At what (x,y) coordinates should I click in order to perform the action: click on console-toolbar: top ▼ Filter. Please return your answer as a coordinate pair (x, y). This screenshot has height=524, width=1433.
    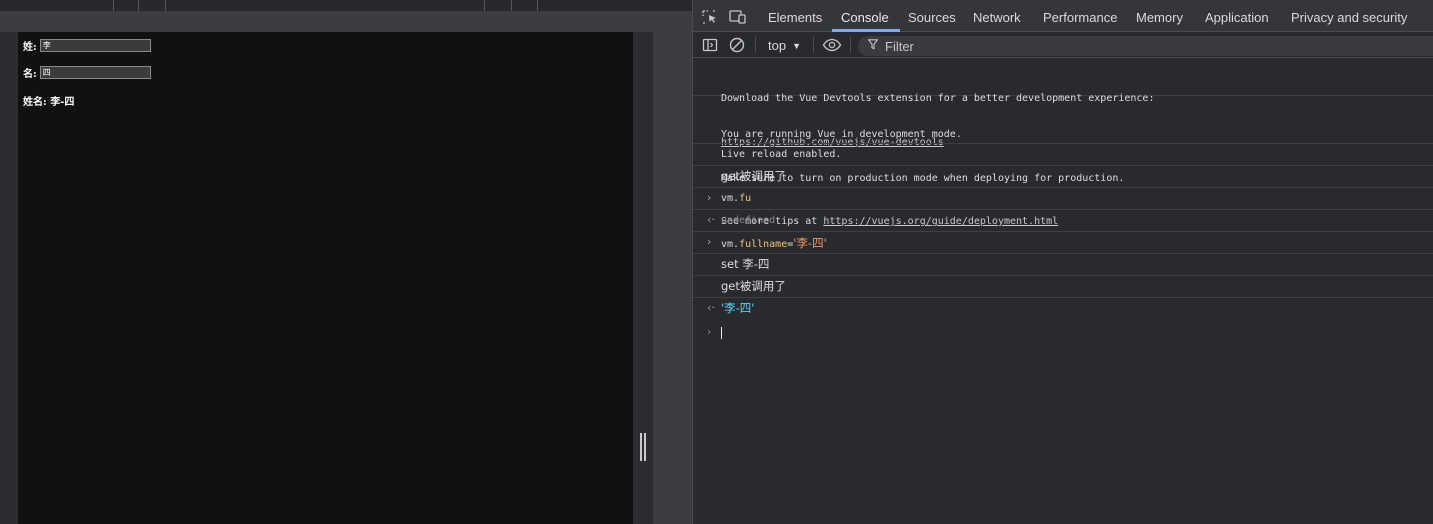
    Looking at the image, I should click on (1063, 45).